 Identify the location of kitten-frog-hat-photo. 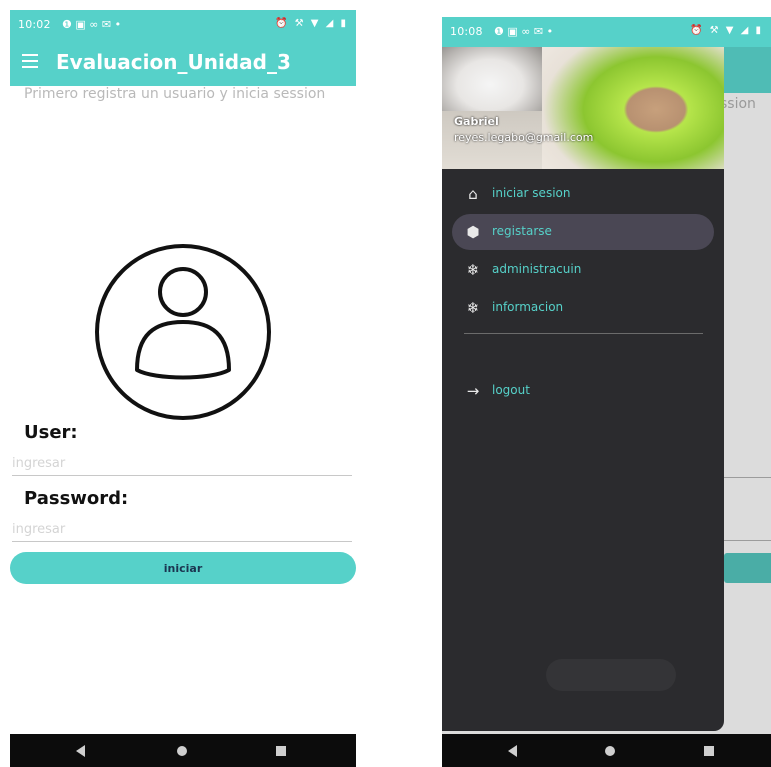
(633, 108).